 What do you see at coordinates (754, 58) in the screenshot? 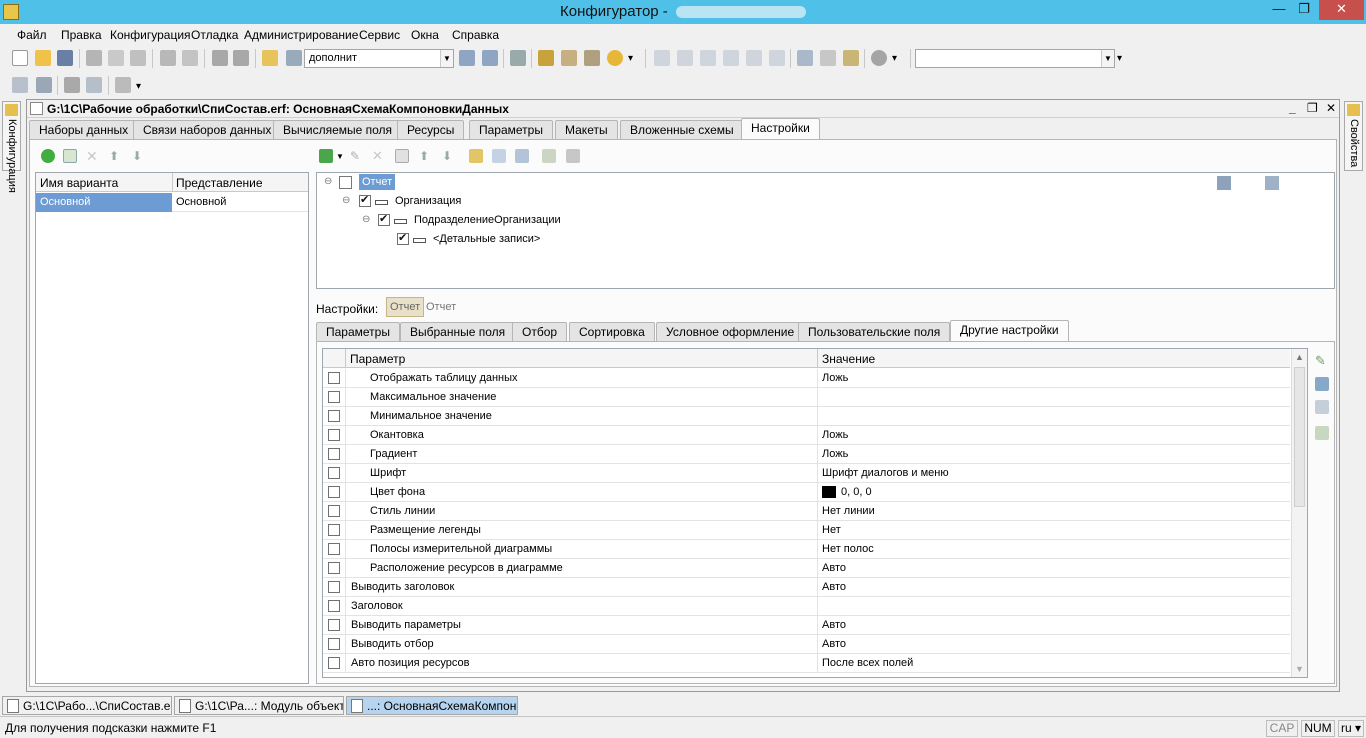
I see `debug-breakpoint-icon` at bounding box center [754, 58].